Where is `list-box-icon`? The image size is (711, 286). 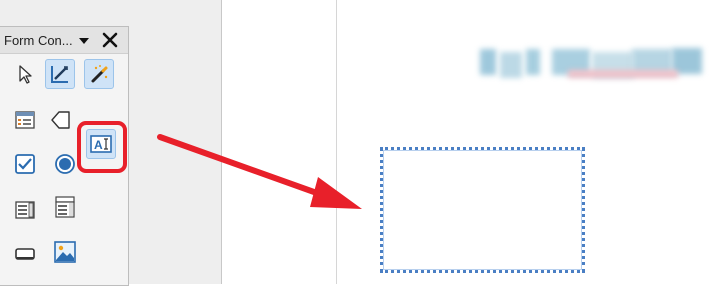 list-box-icon is located at coordinates (25, 210).